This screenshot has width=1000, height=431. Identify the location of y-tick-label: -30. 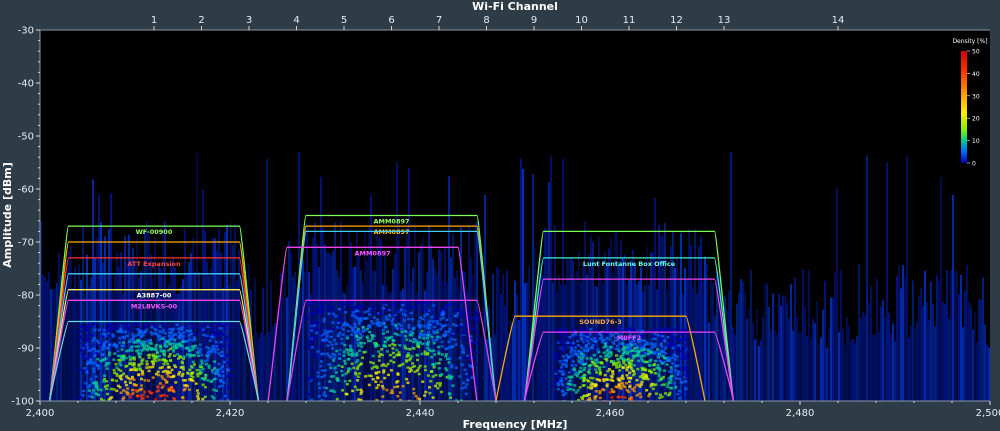
(26, 31).